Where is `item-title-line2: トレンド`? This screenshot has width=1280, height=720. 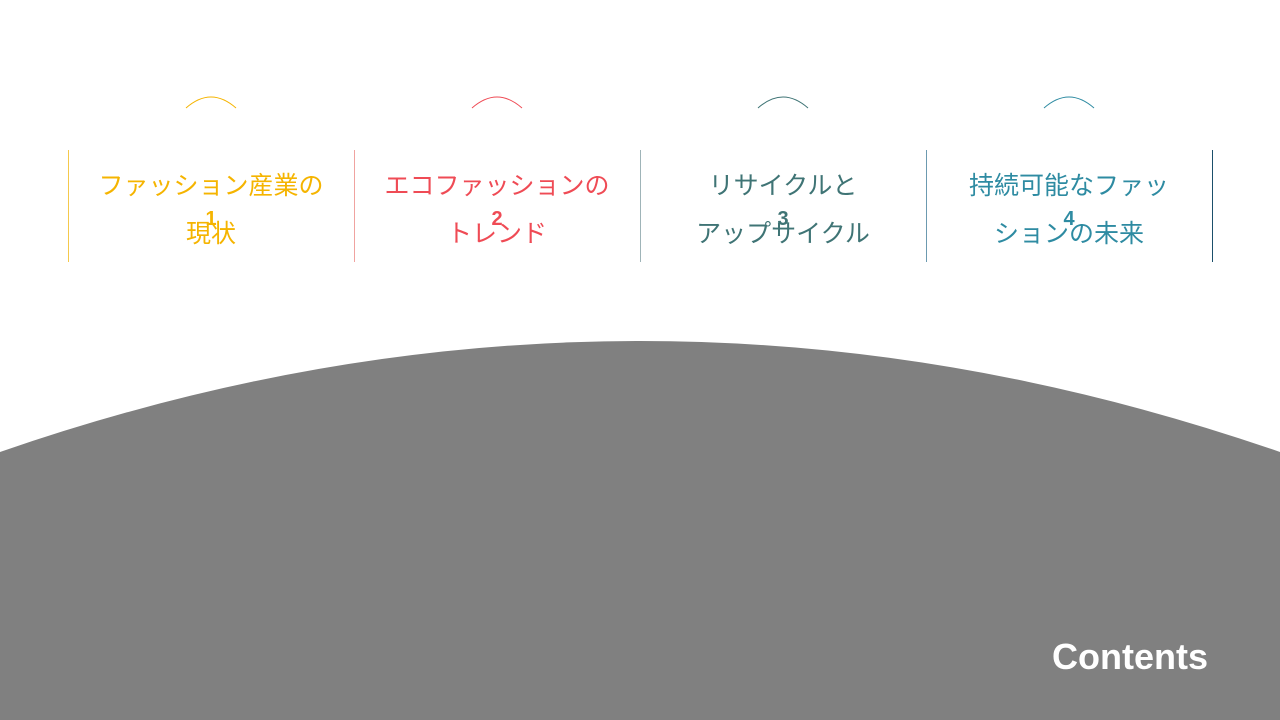 item-title-line2: トレンド is located at coordinates (496, 233).